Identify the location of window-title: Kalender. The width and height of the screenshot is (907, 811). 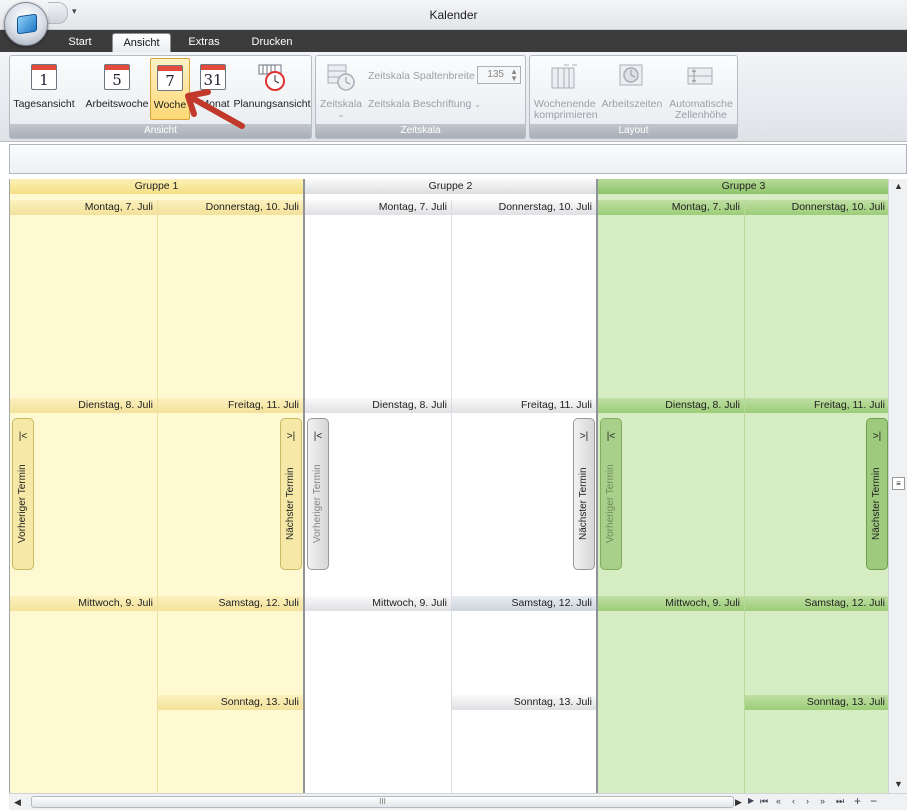
(453, 15).